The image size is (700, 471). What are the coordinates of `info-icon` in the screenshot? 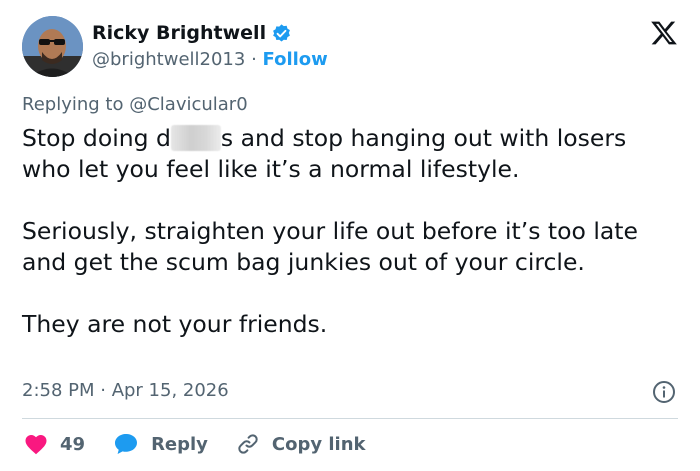 It's located at (664, 392).